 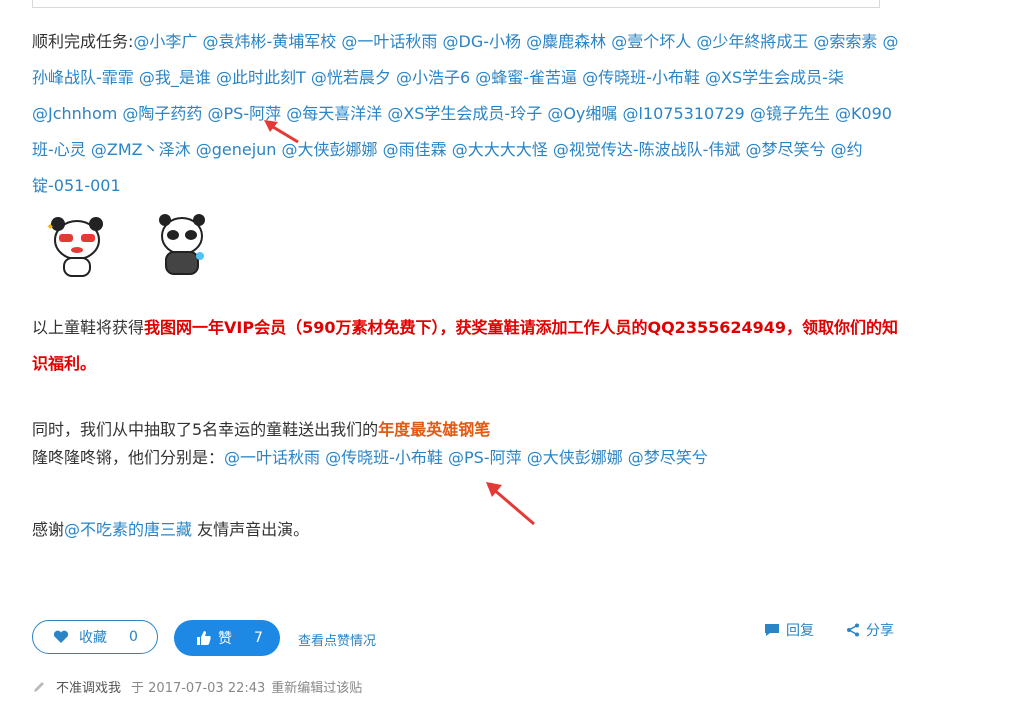 What do you see at coordinates (351, 77) in the screenshot?
I see `mention-link: @恍若晨夕` at bounding box center [351, 77].